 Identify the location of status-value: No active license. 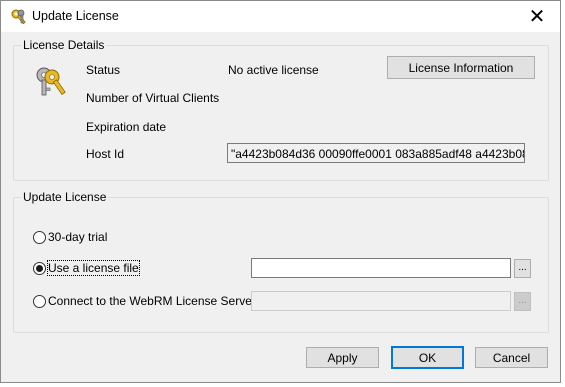
(273, 70).